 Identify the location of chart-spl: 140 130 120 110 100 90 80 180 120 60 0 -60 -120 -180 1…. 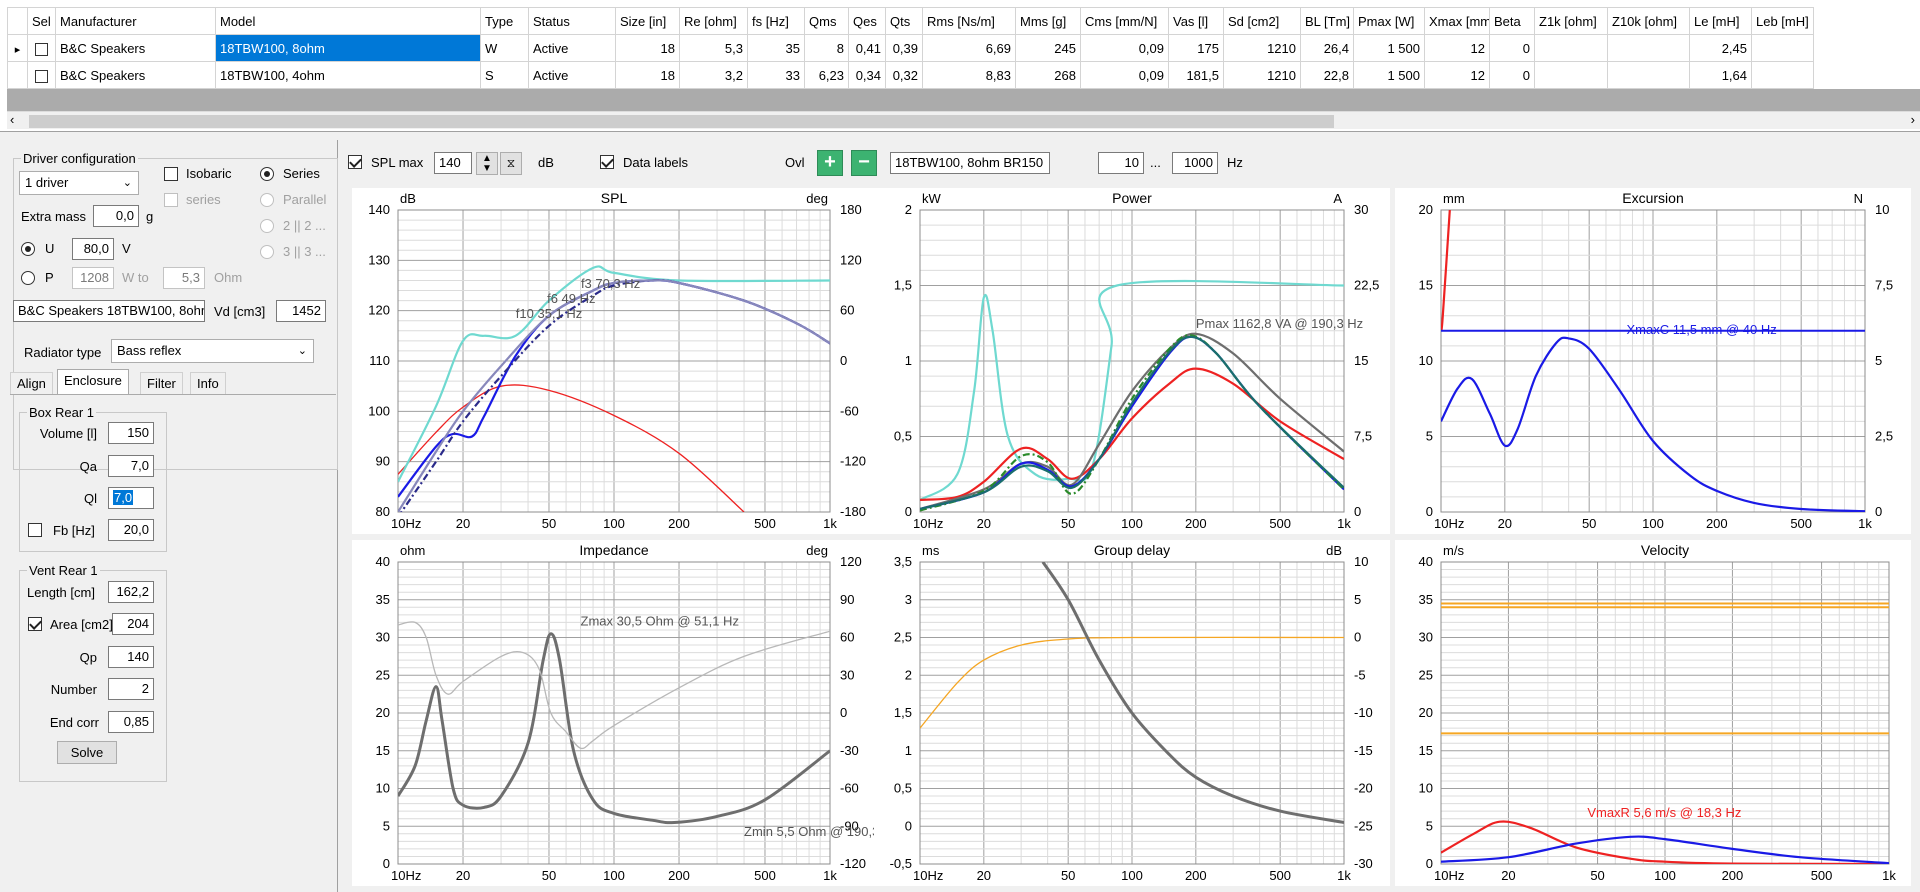
(614, 361).